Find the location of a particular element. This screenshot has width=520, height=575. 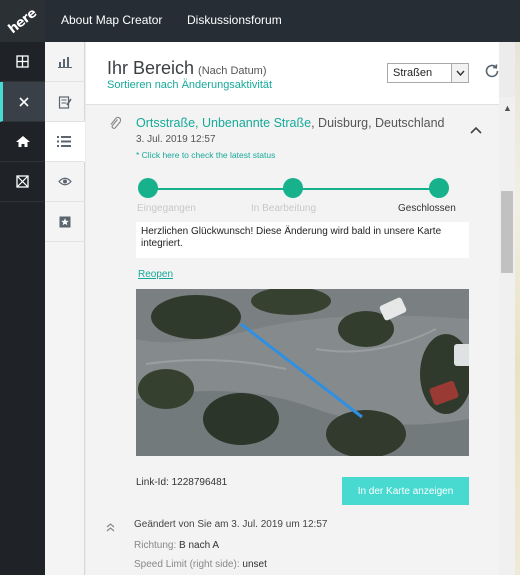

list-icon is located at coordinates (65, 142).